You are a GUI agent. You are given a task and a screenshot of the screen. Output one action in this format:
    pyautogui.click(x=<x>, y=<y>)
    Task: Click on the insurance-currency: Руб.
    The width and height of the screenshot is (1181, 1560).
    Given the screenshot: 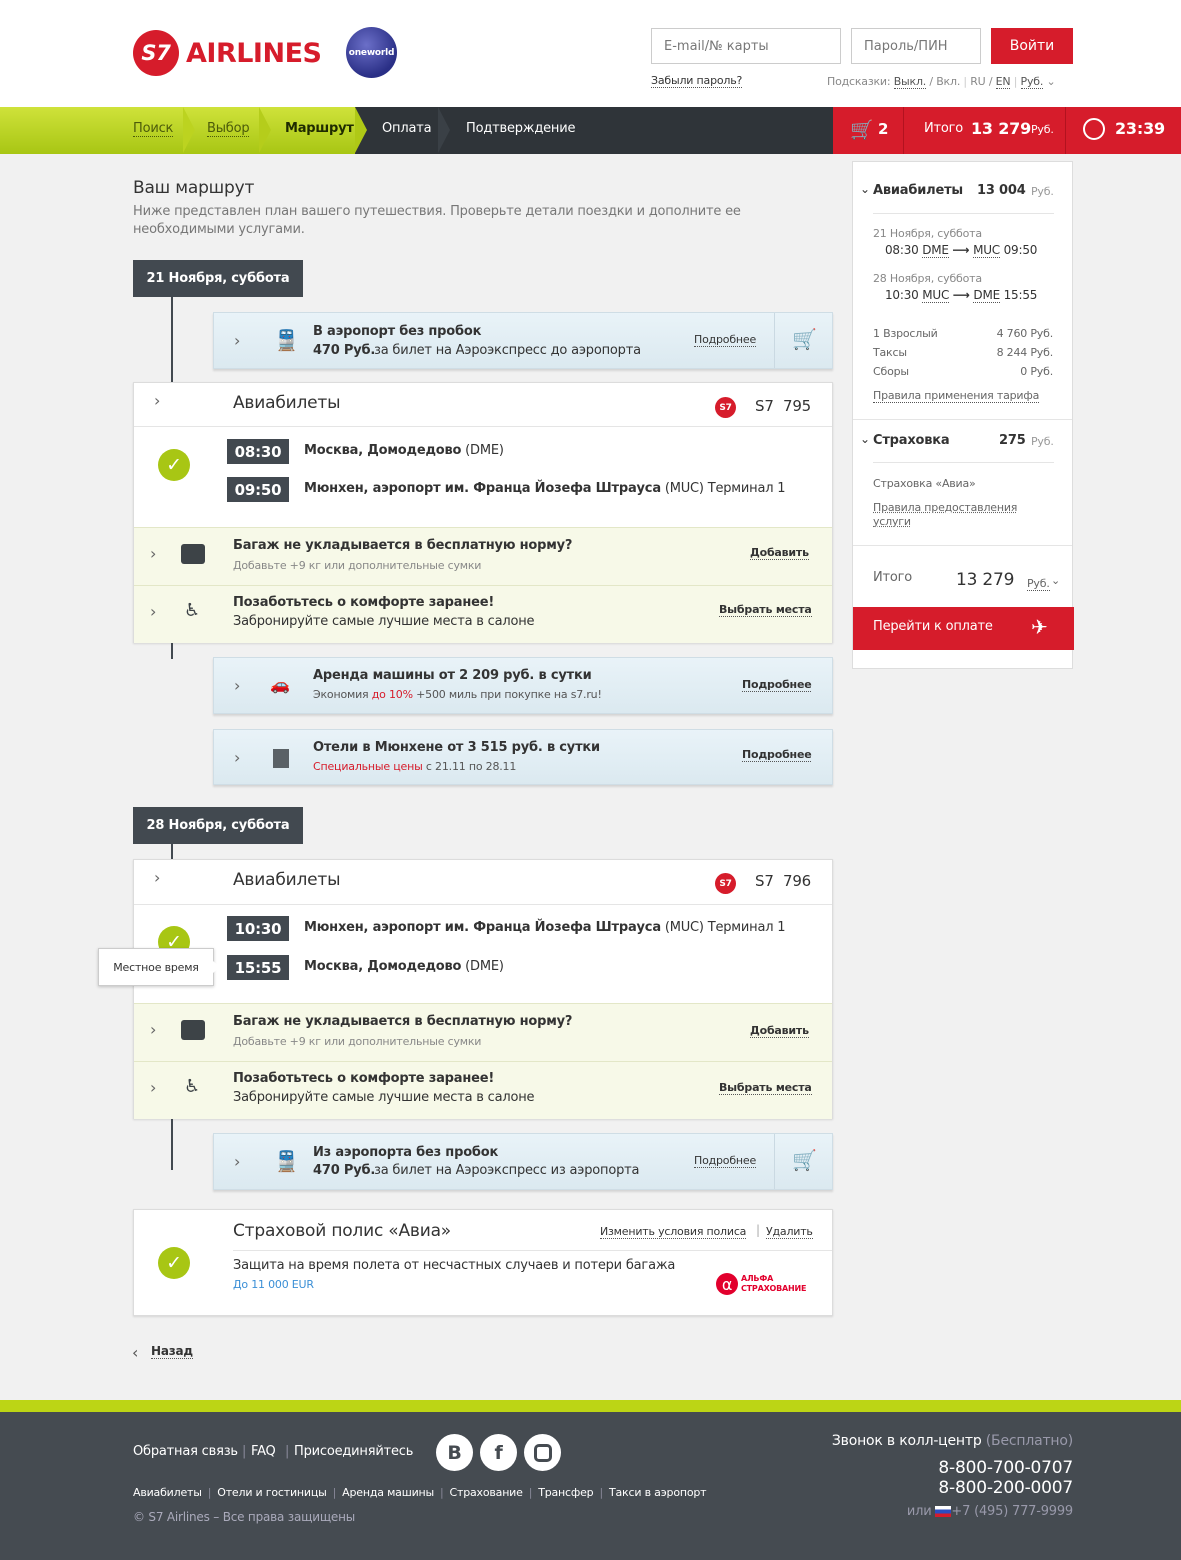 What is the action you would take?
    pyautogui.click(x=1042, y=441)
    